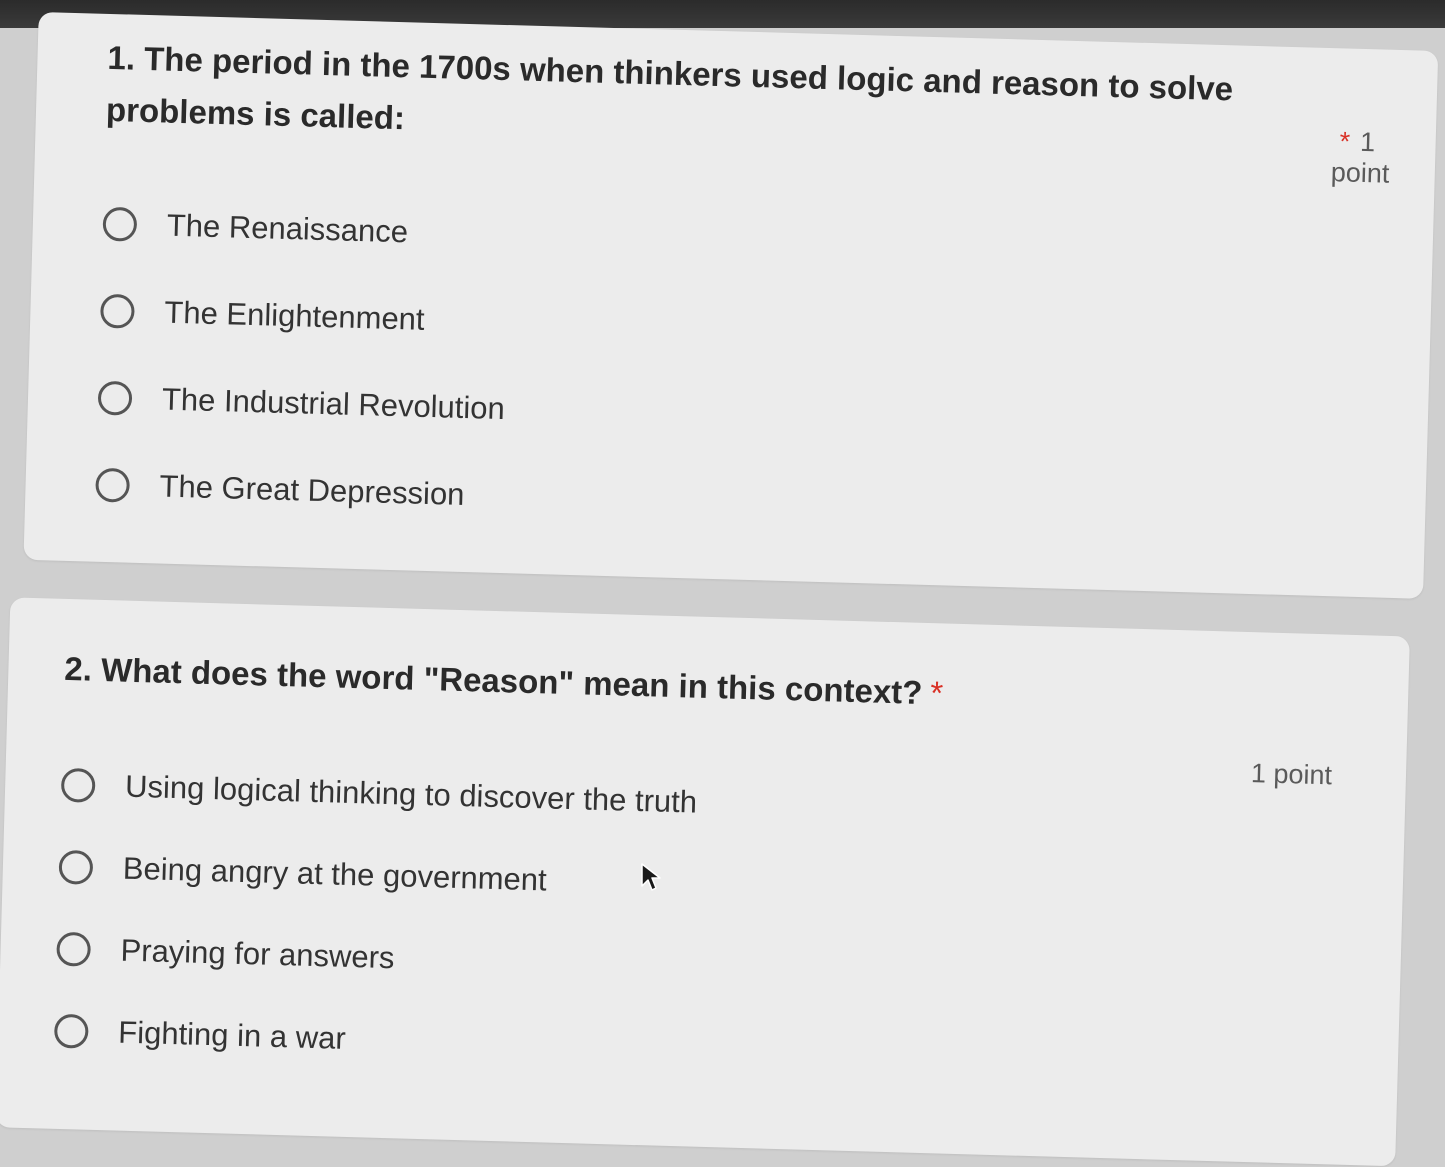  What do you see at coordinates (335, 874) in the screenshot?
I see `option-label: Being angry at the government` at bounding box center [335, 874].